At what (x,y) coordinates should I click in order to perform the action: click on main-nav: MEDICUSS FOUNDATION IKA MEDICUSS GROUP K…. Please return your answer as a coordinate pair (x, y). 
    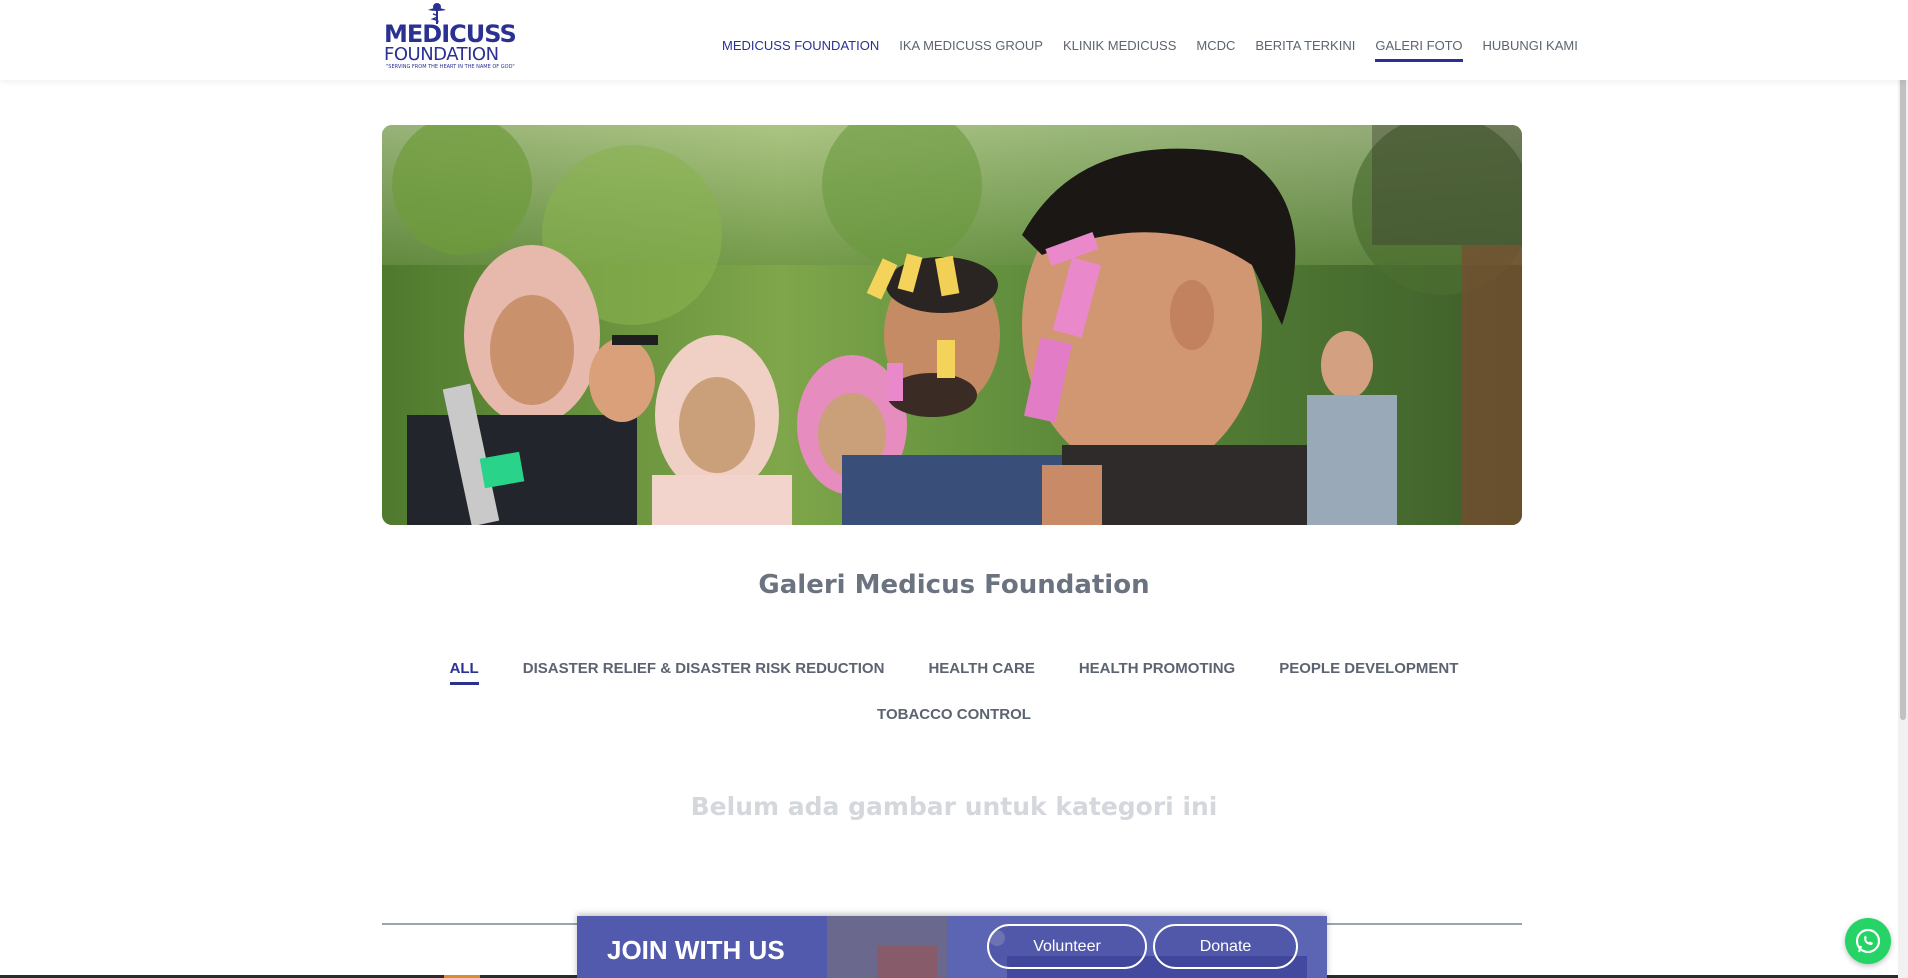
    Looking at the image, I should click on (1160, 50).